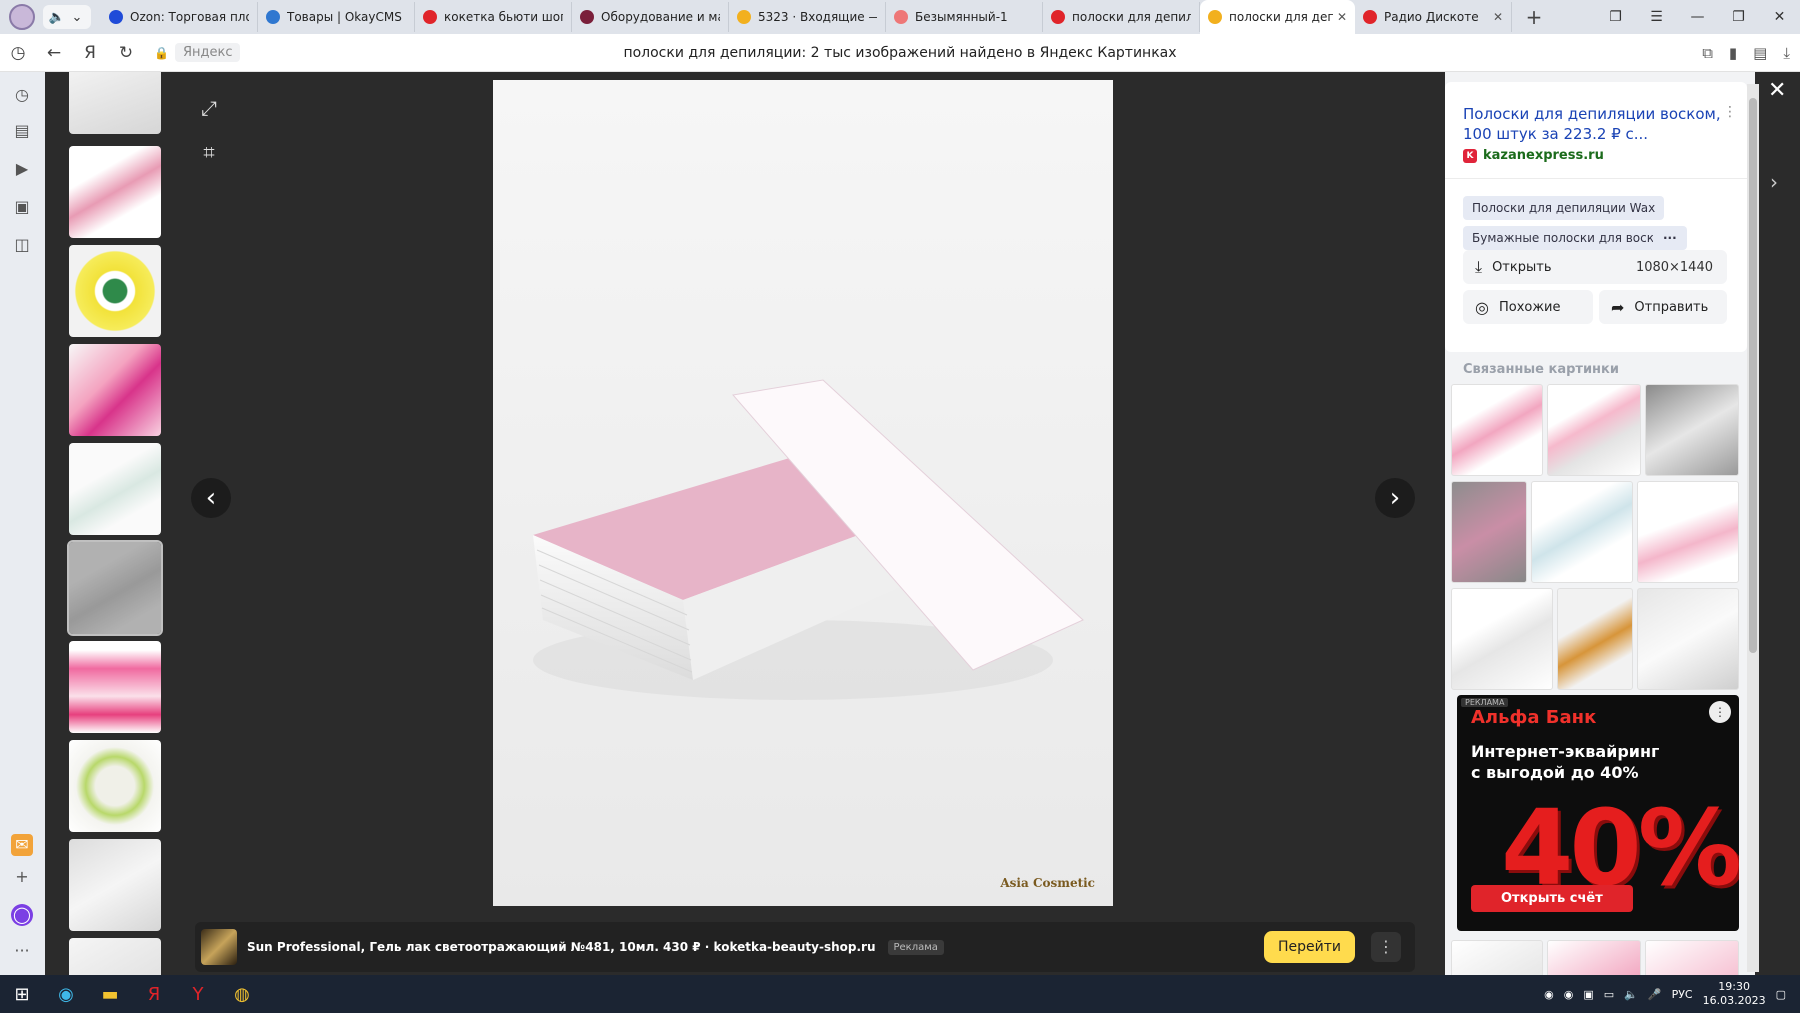 The width and height of the screenshot is (1800, 1013). I want to click on download-icon: ⤓, so click(1786, 53).